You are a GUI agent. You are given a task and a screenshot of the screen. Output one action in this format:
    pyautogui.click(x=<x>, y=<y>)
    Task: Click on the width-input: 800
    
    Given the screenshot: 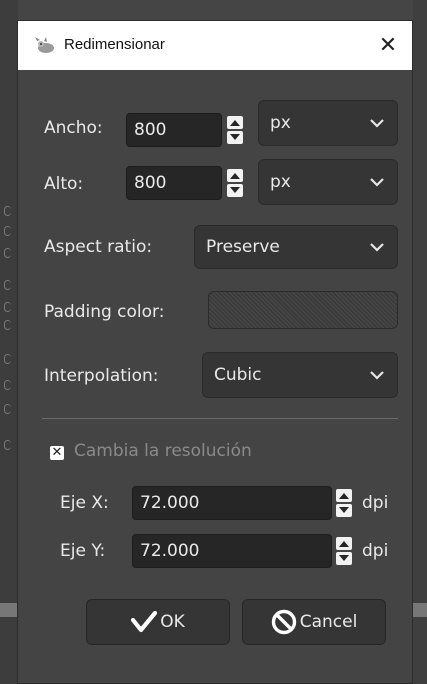 What is the action you would take?
    pyautogui.click(x=174, y=130)
    